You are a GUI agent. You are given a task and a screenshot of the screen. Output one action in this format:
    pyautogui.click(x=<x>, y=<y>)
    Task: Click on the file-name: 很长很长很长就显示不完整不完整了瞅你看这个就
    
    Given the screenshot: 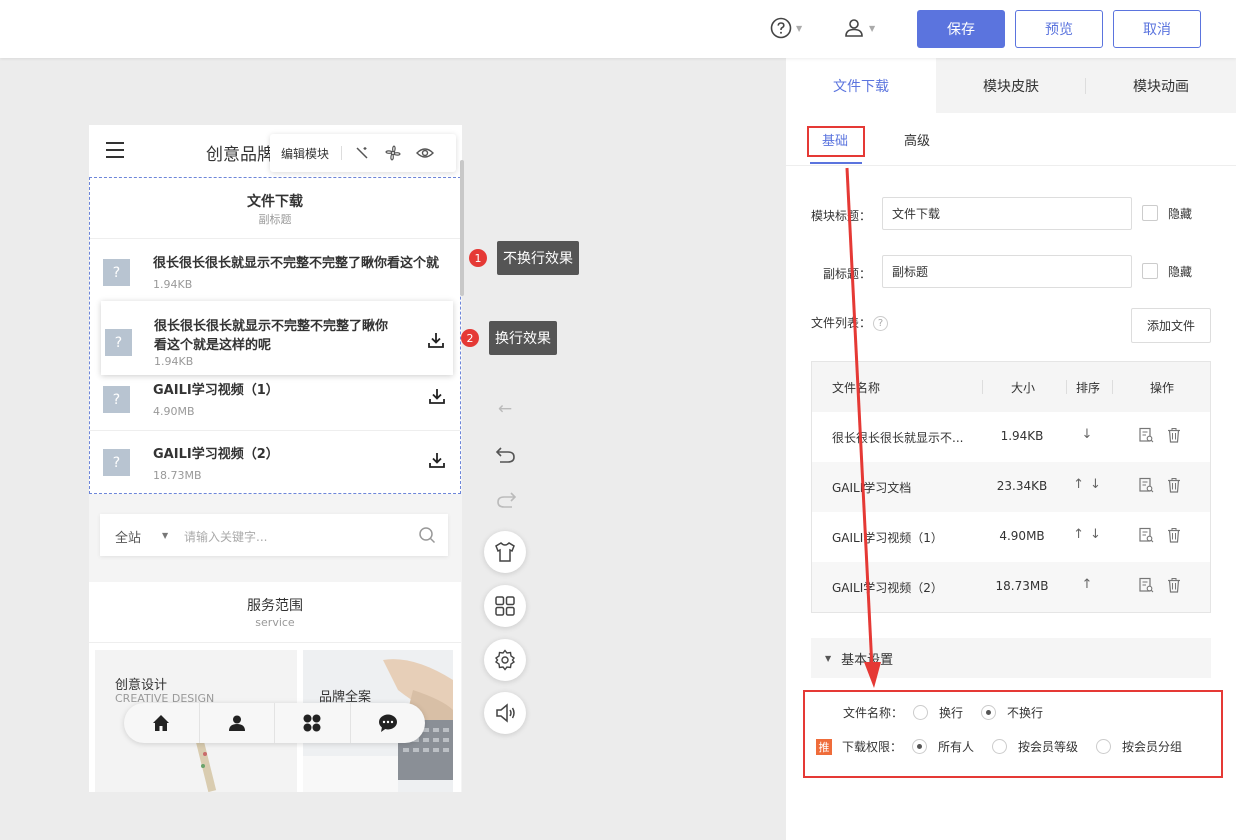 What is the action you would take?
    pyautogui.click(x=296, y=263)
    